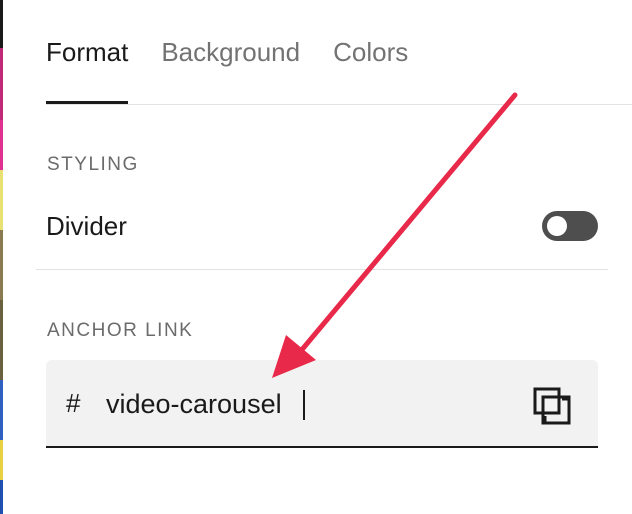 The width and height of the screenshot is (632, 514). What do you see at coordinates (93, 164) in the screenshot?
I see `styling-heading: STYLING` at bounding box center [93, 164].